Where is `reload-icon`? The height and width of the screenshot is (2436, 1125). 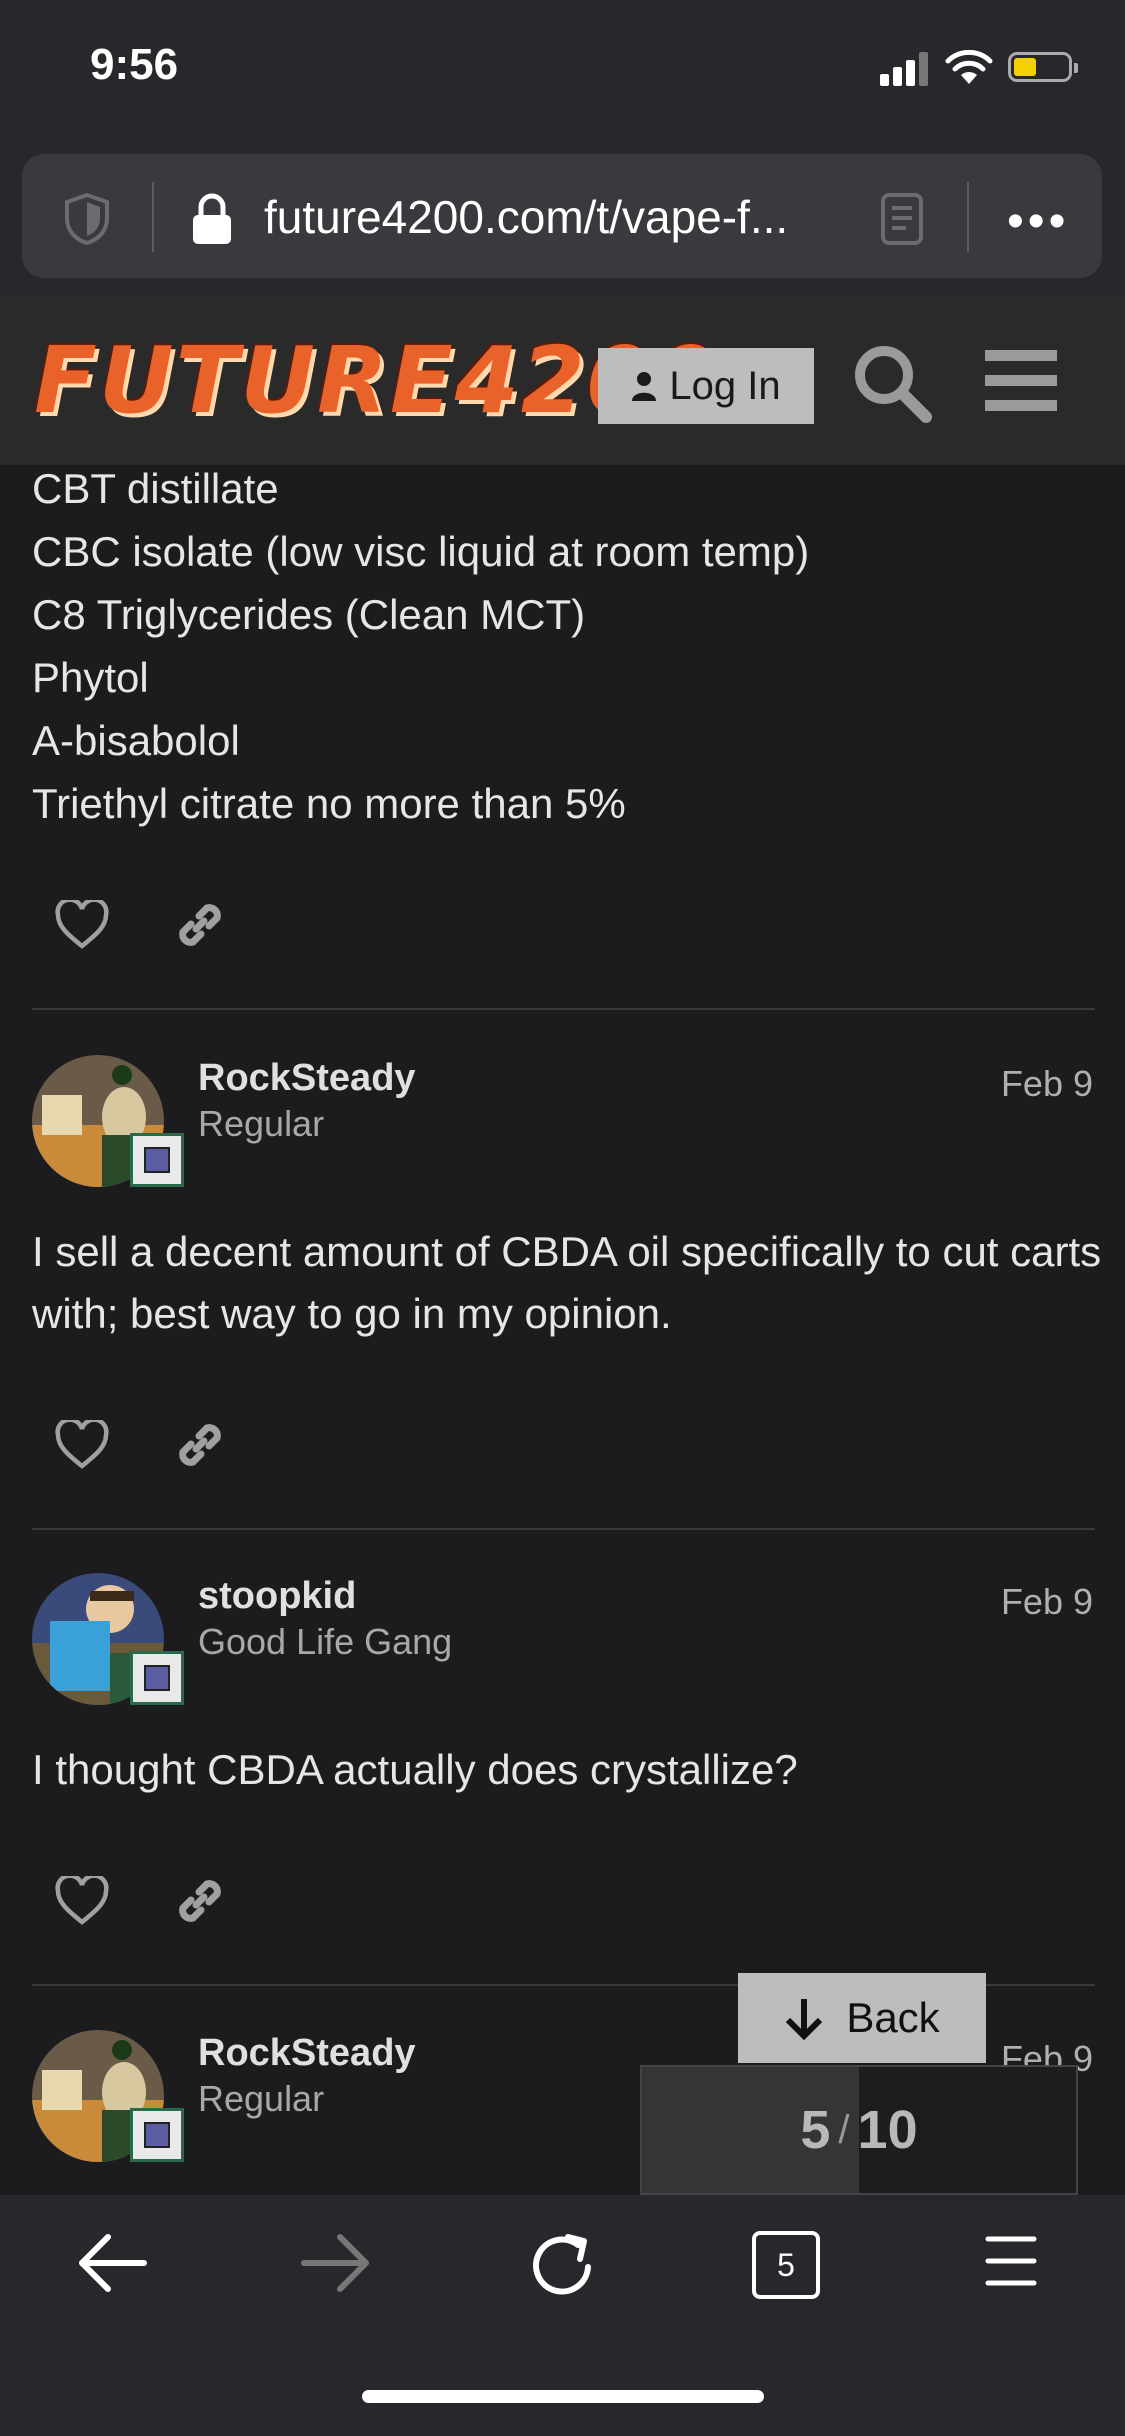 reload-icon is located at coordinates (564, 2266).